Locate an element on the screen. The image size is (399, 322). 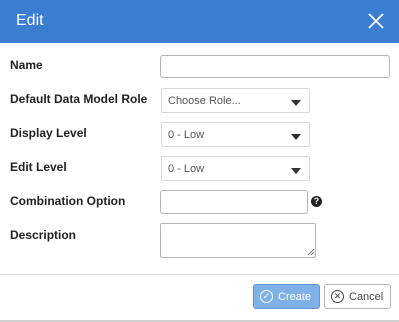
x-circle-icon: ✕ is located at coordinates (337, 296).